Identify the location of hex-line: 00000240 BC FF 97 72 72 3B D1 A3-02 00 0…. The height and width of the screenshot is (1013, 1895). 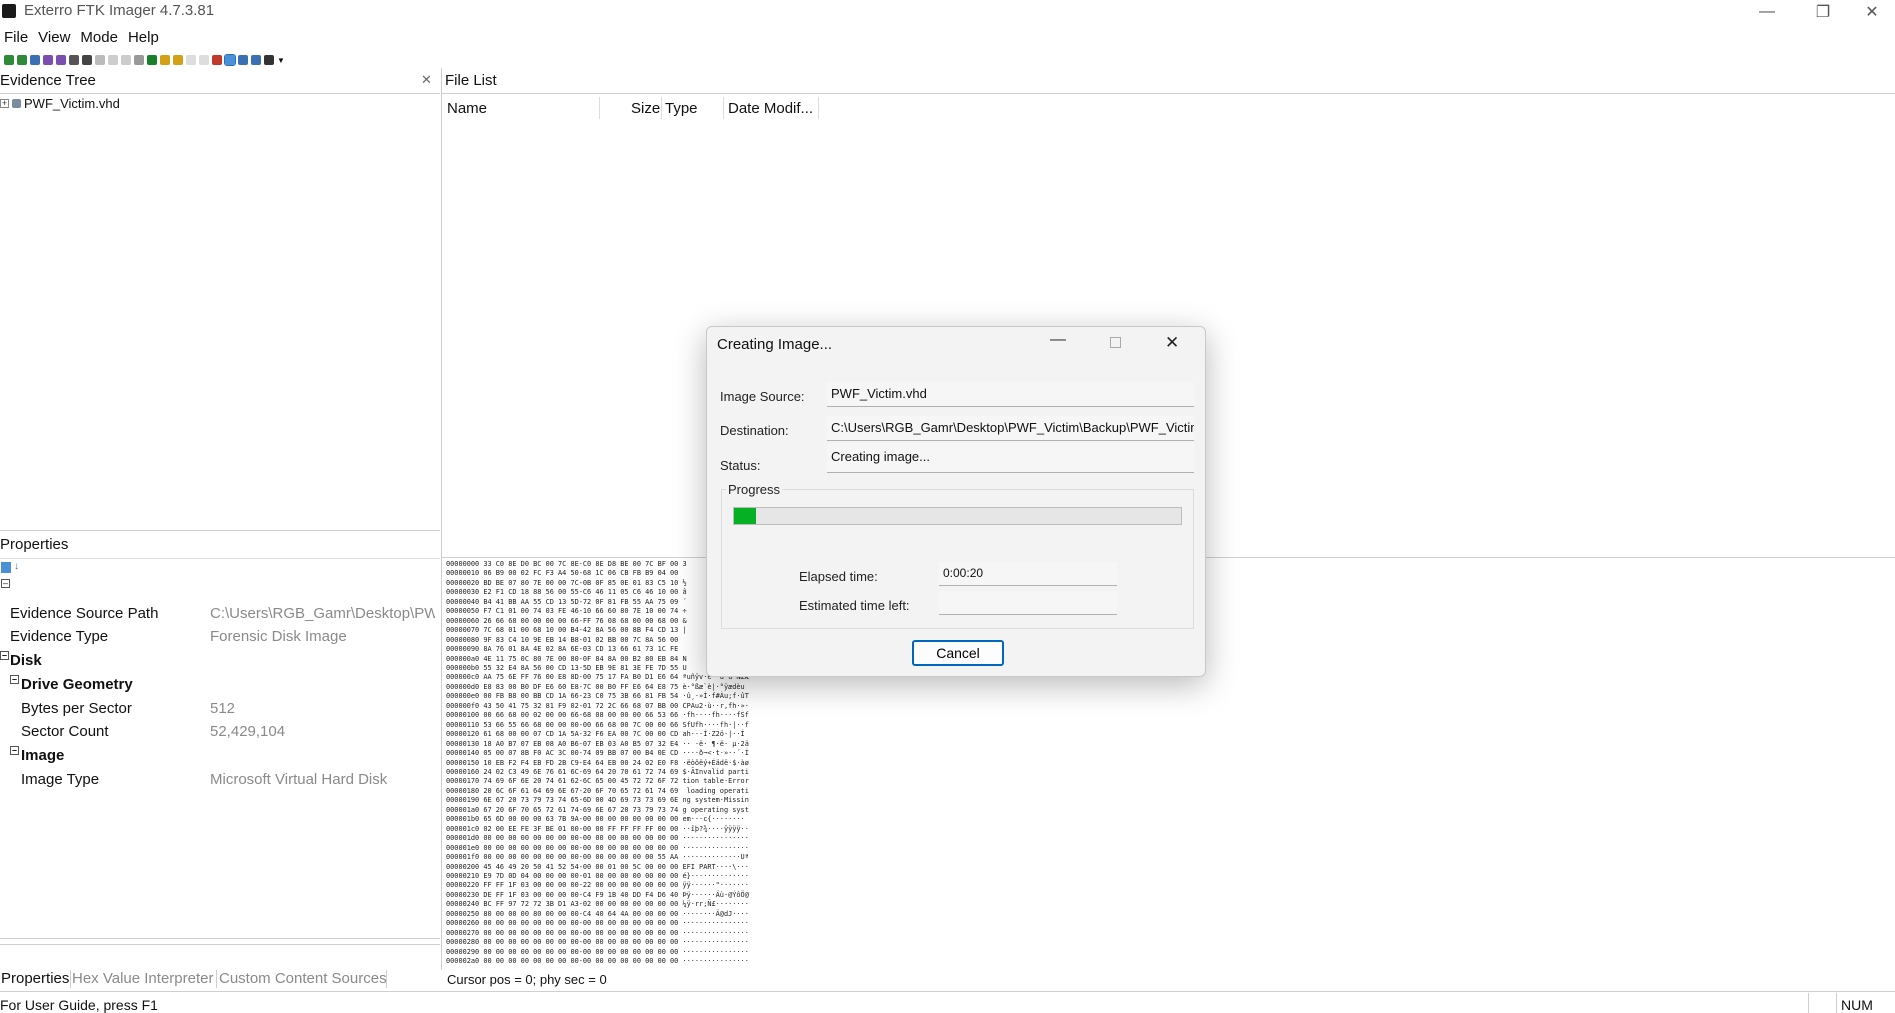
(597, 904).